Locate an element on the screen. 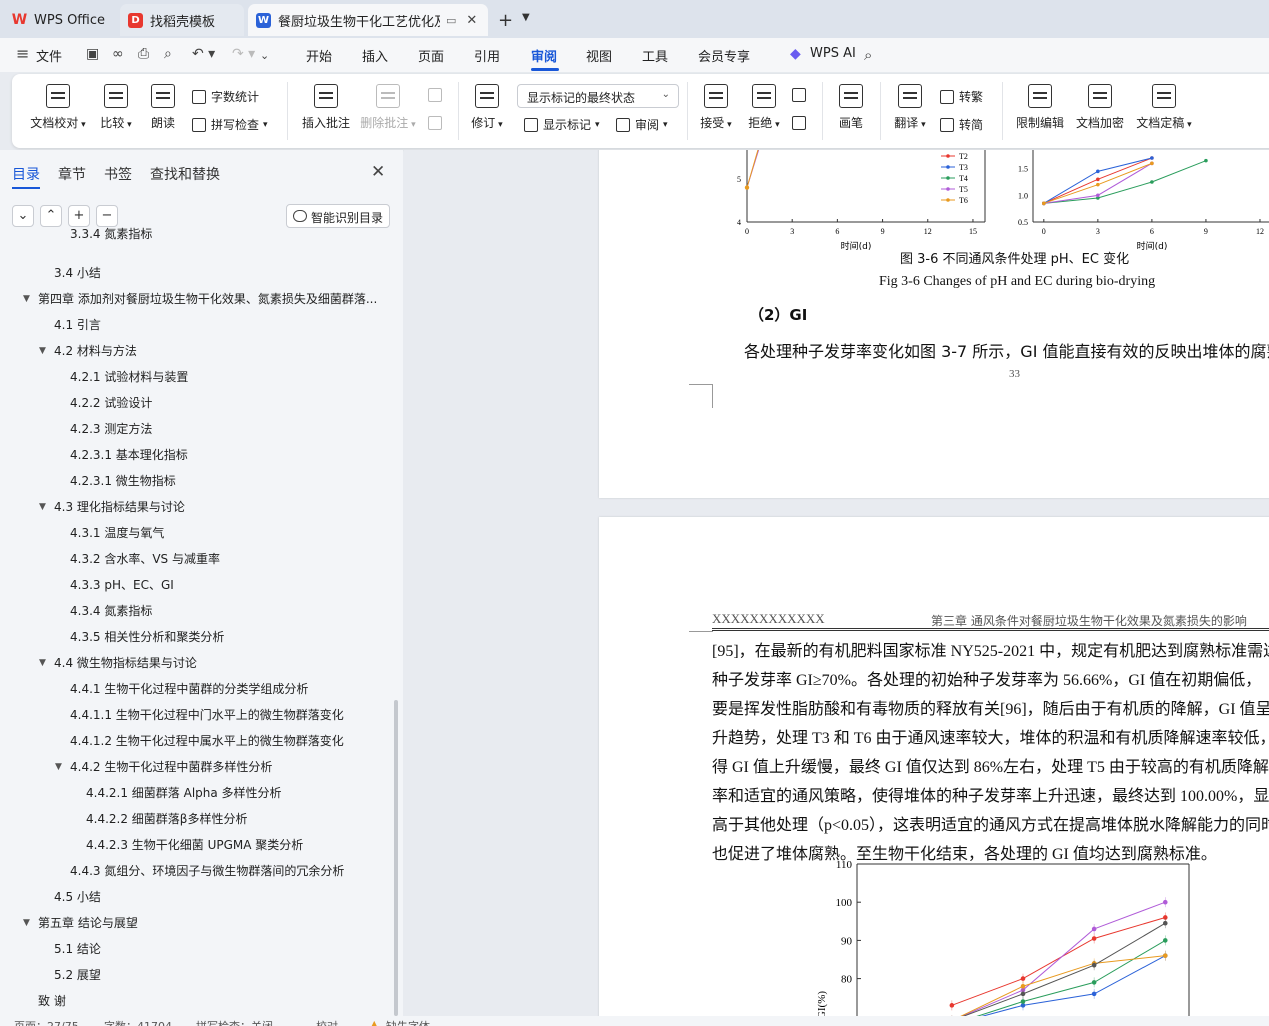 The height and width of the screenshot is (1026, 1269). track-changes-button: 修订 ▾ is located at coordinates (487, 107).